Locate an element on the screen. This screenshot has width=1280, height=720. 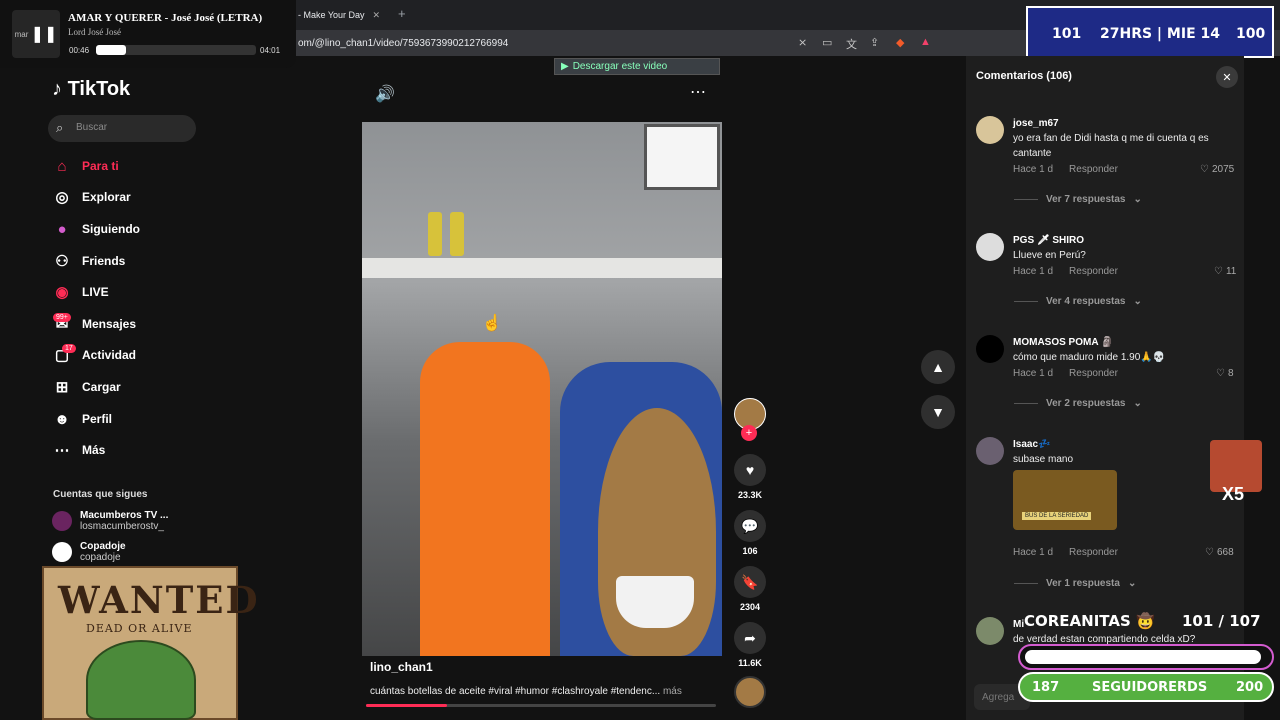
screen-icon: ▭ is located at coordinates (827, 42).